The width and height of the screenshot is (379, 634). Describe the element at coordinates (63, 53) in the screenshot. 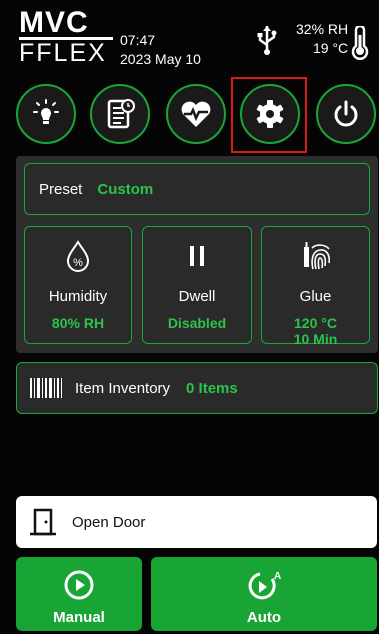

I see `logo-fflex: FFLEX` at that location.